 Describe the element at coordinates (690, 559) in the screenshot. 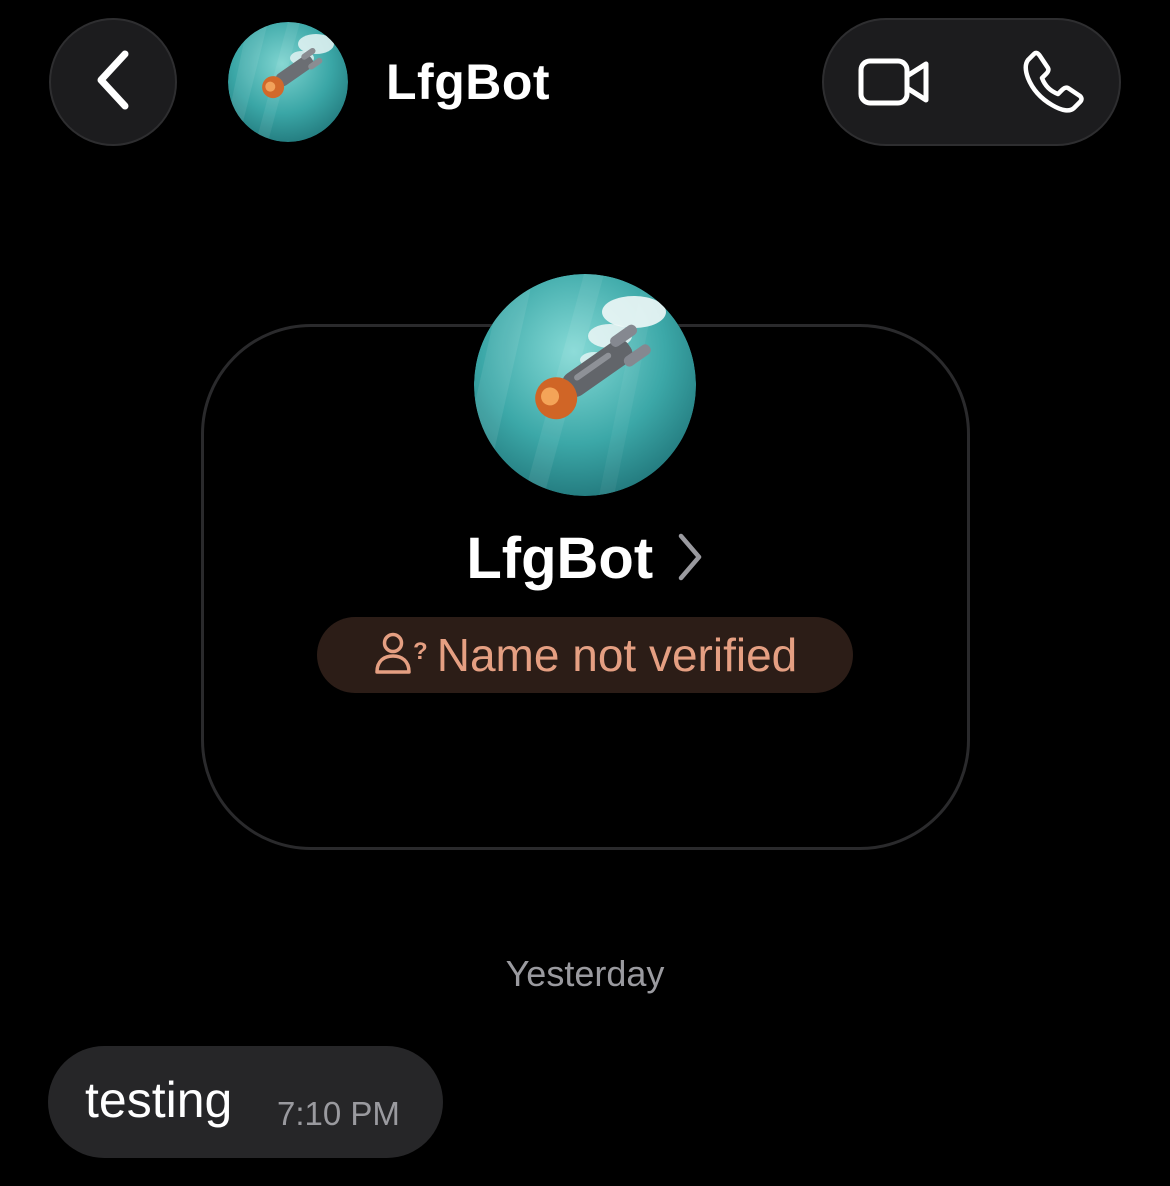

I see `chevron-right-icon` at that location.